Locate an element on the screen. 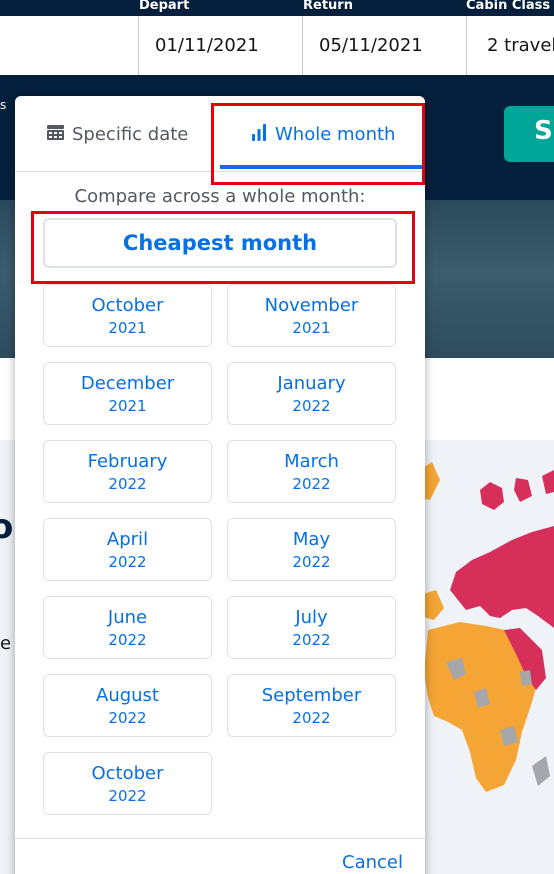 This screenshot has height=874, width=554. left-edge-text-2: e is located at coordinates (6, 643).